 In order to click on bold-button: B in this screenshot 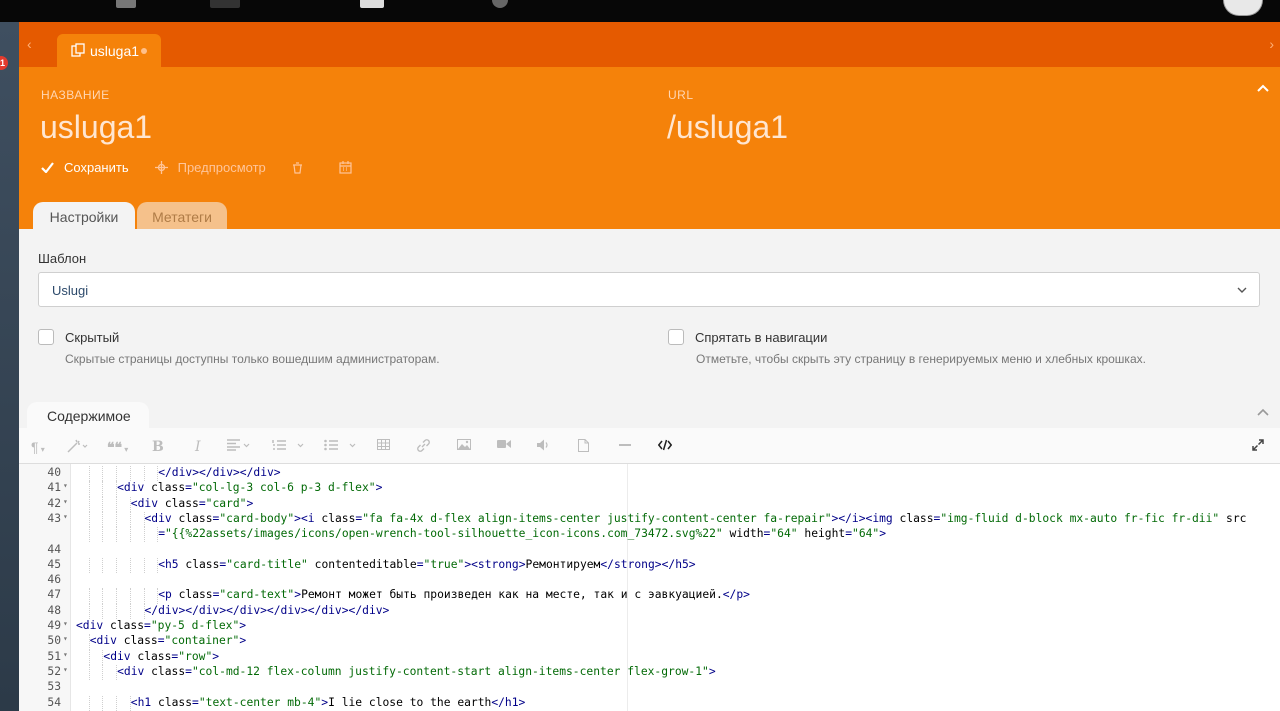, I will do `click(158, 447)`.